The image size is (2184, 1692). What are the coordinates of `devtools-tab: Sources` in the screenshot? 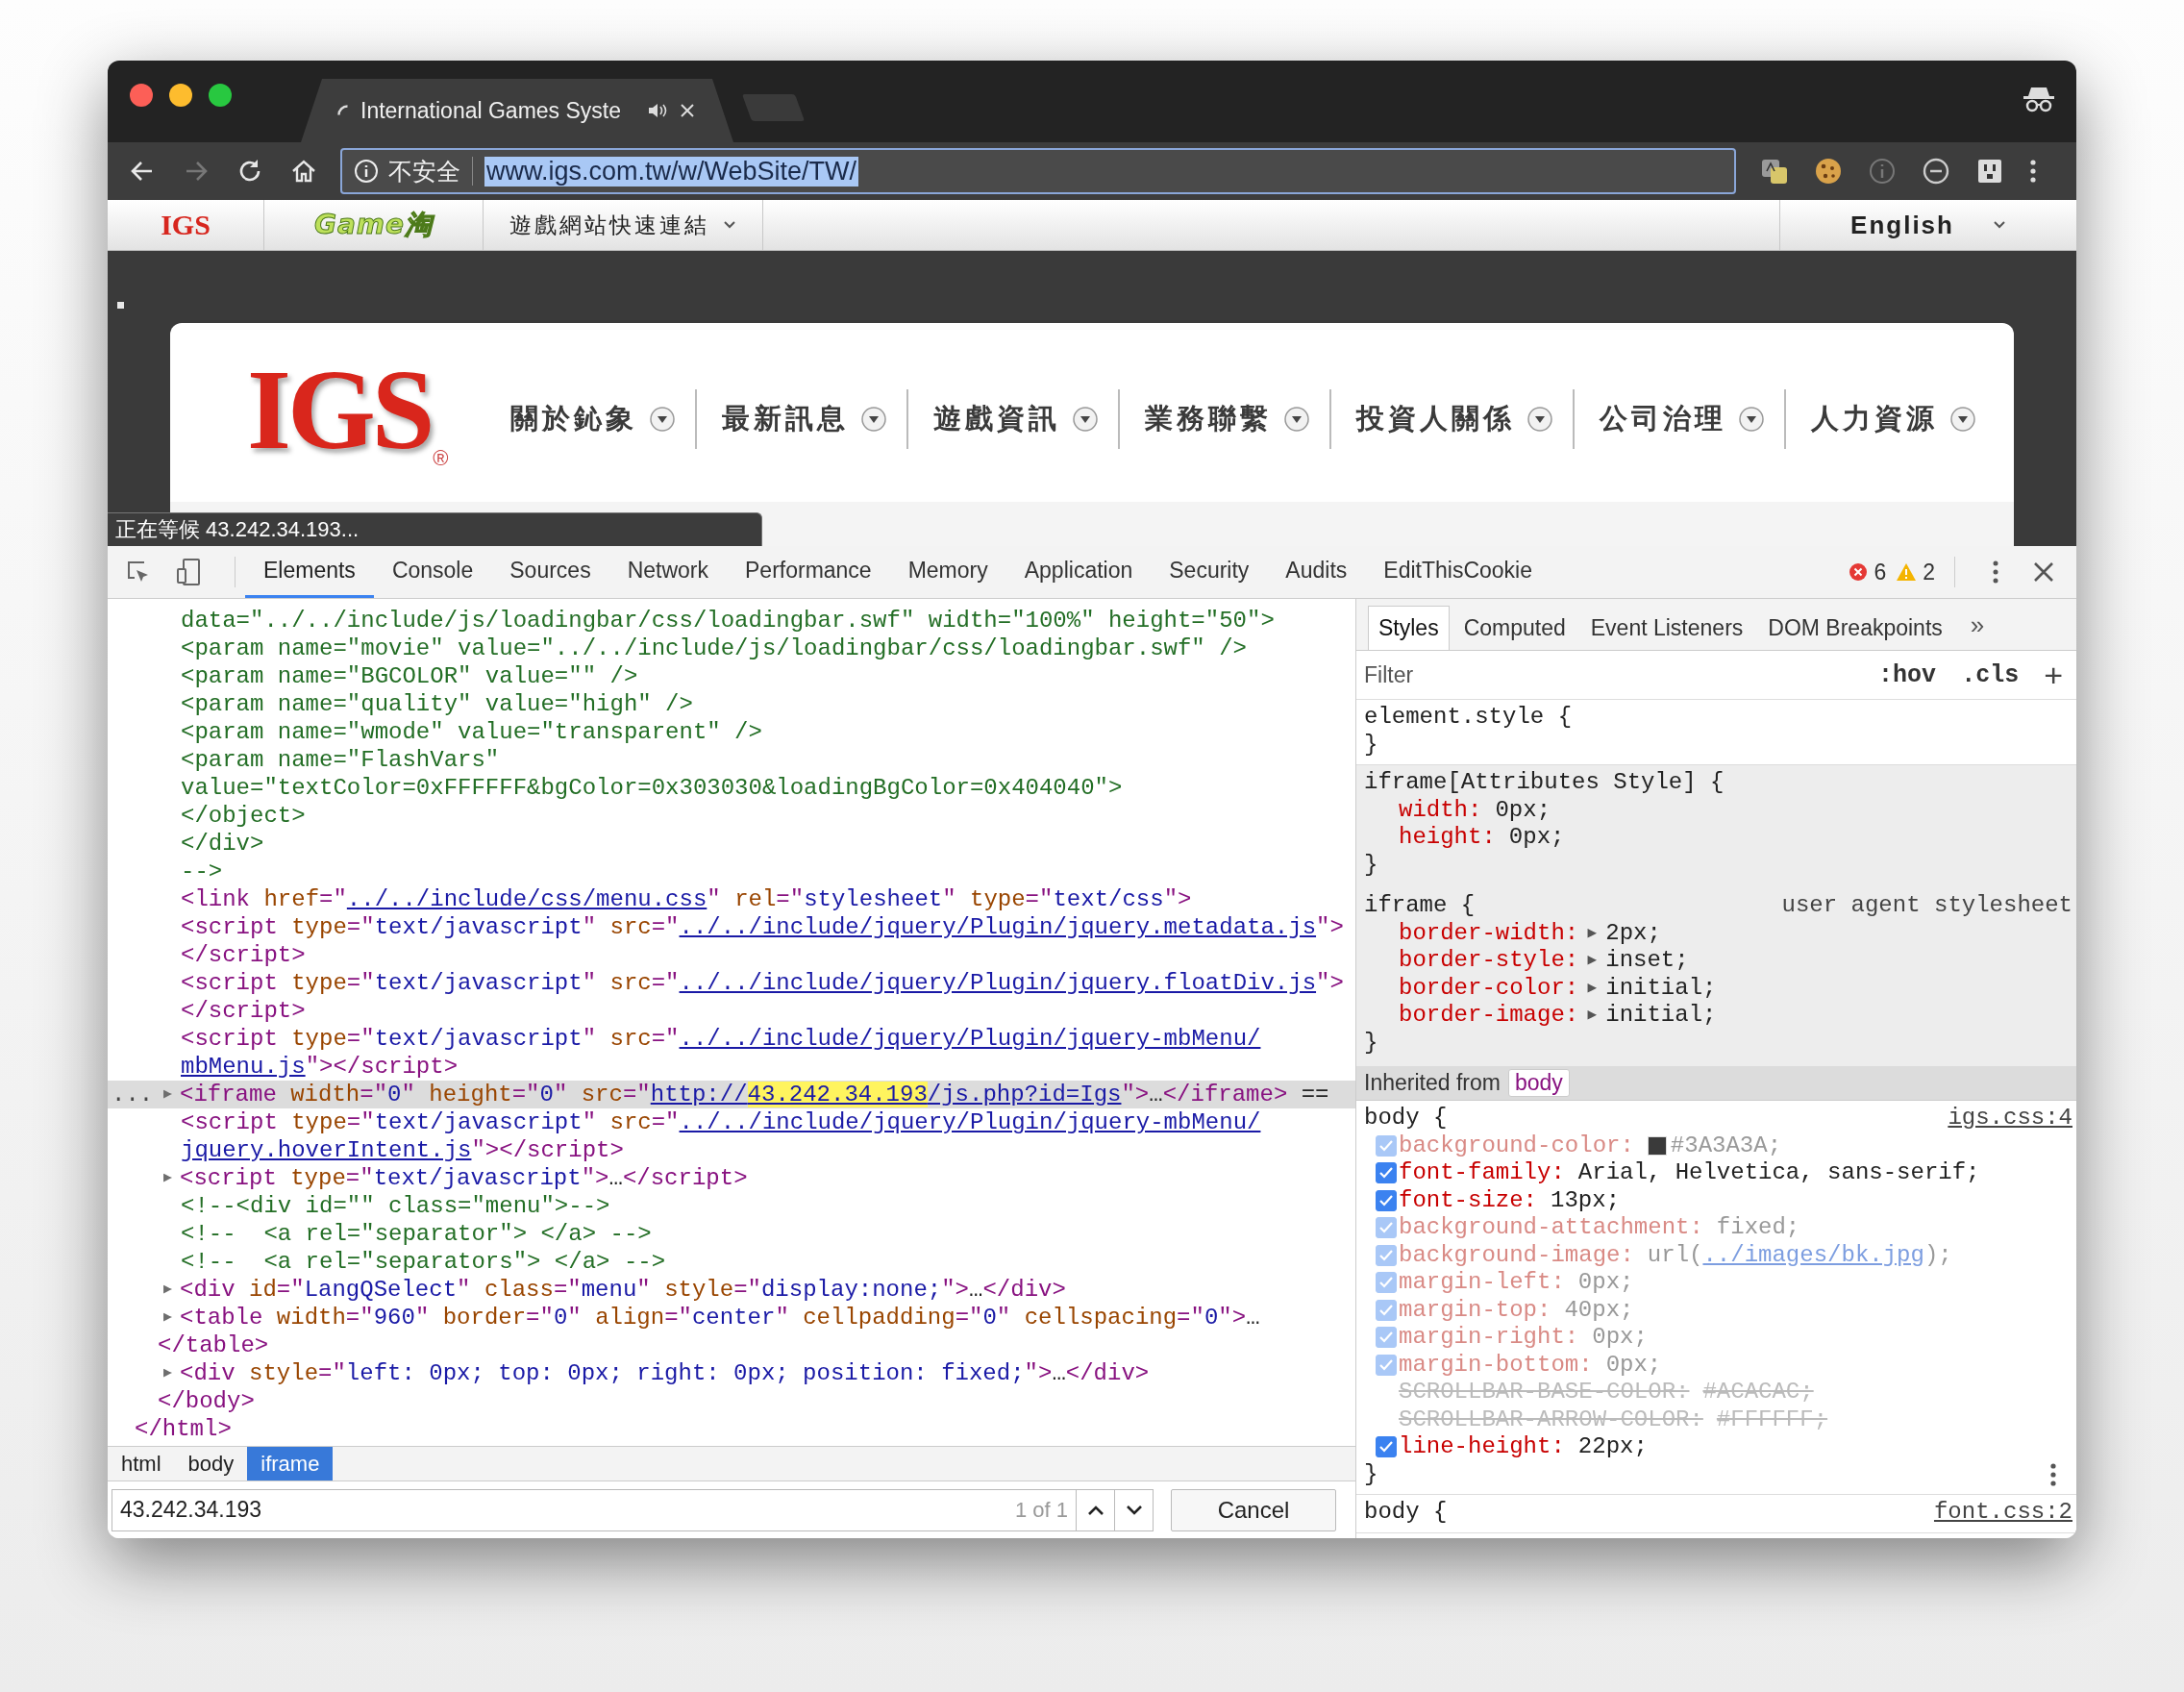 It's located at (550, 572).